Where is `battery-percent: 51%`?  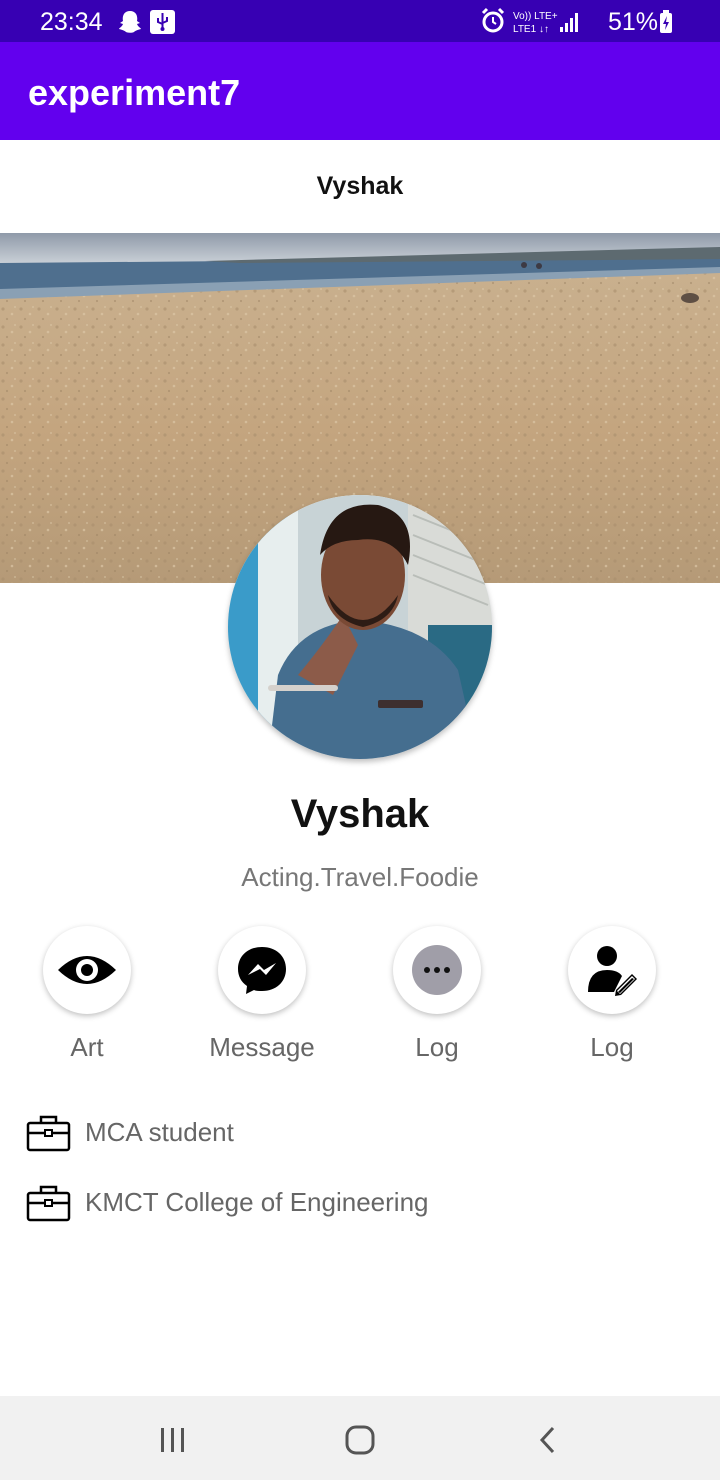
battery-percent: 51% is located at coordinates (632, 22).